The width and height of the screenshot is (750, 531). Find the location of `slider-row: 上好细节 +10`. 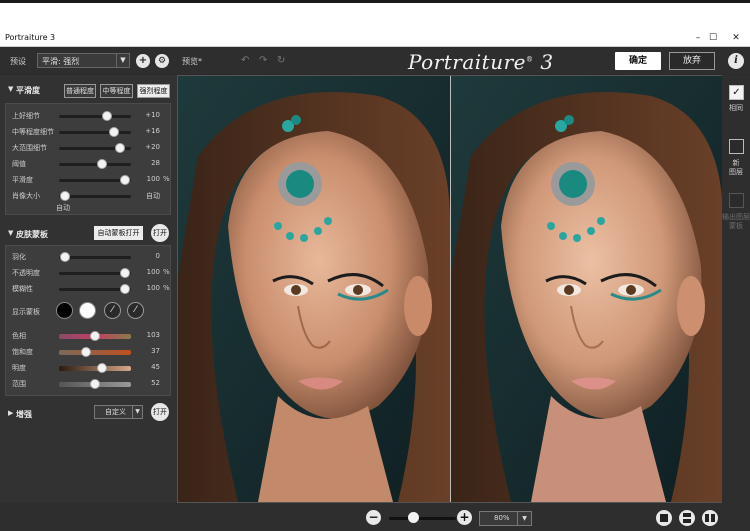

slider-row: 上好细节 +10 is located at coordinates (89, 116).